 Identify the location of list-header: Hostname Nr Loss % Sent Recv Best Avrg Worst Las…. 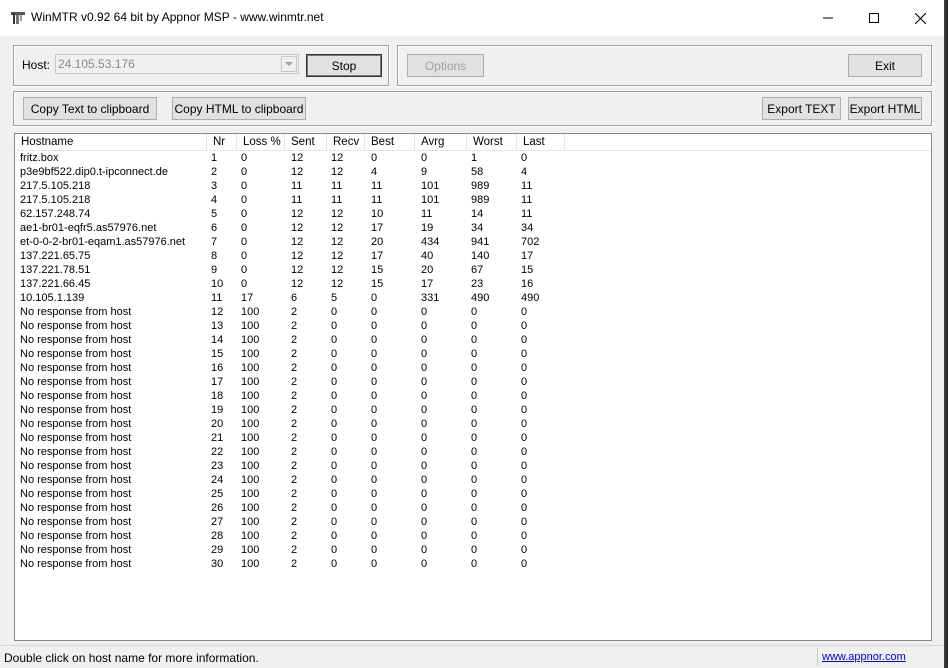
(473, 142).